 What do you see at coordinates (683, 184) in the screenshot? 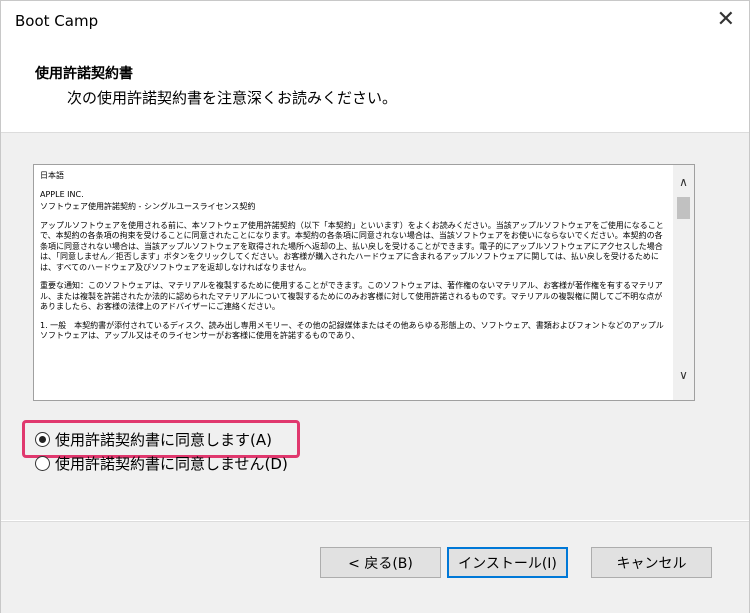
I see `scroll-up-icon: ∧` at bounding box center [683, 184].